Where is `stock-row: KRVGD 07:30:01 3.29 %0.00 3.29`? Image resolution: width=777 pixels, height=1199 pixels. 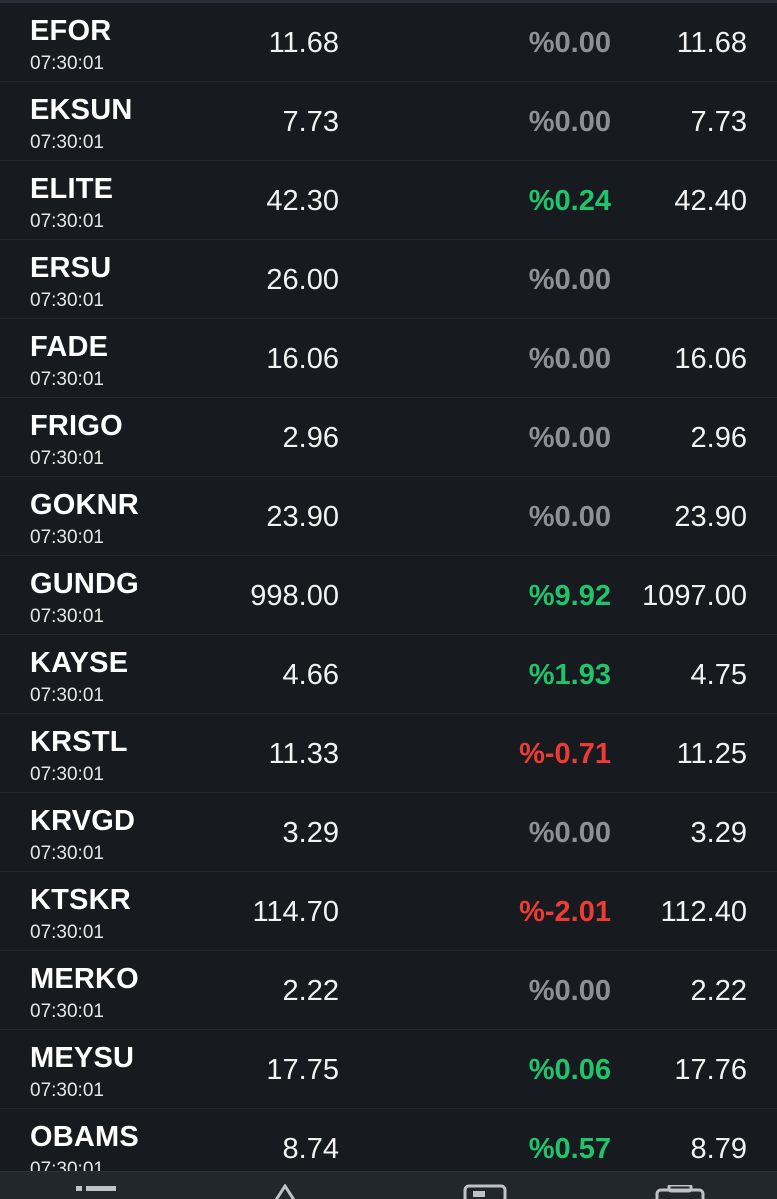
stock-row: KRVGD 07:30:01 3.29 %0.00 3.29 is located at coordinates (388, 832).